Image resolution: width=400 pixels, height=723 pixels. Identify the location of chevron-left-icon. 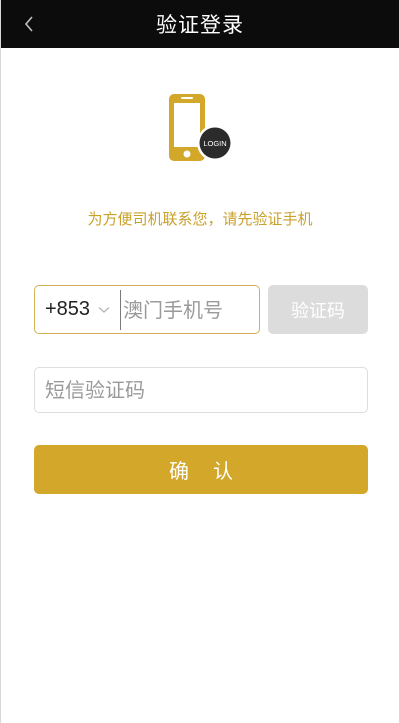
(28, 24).